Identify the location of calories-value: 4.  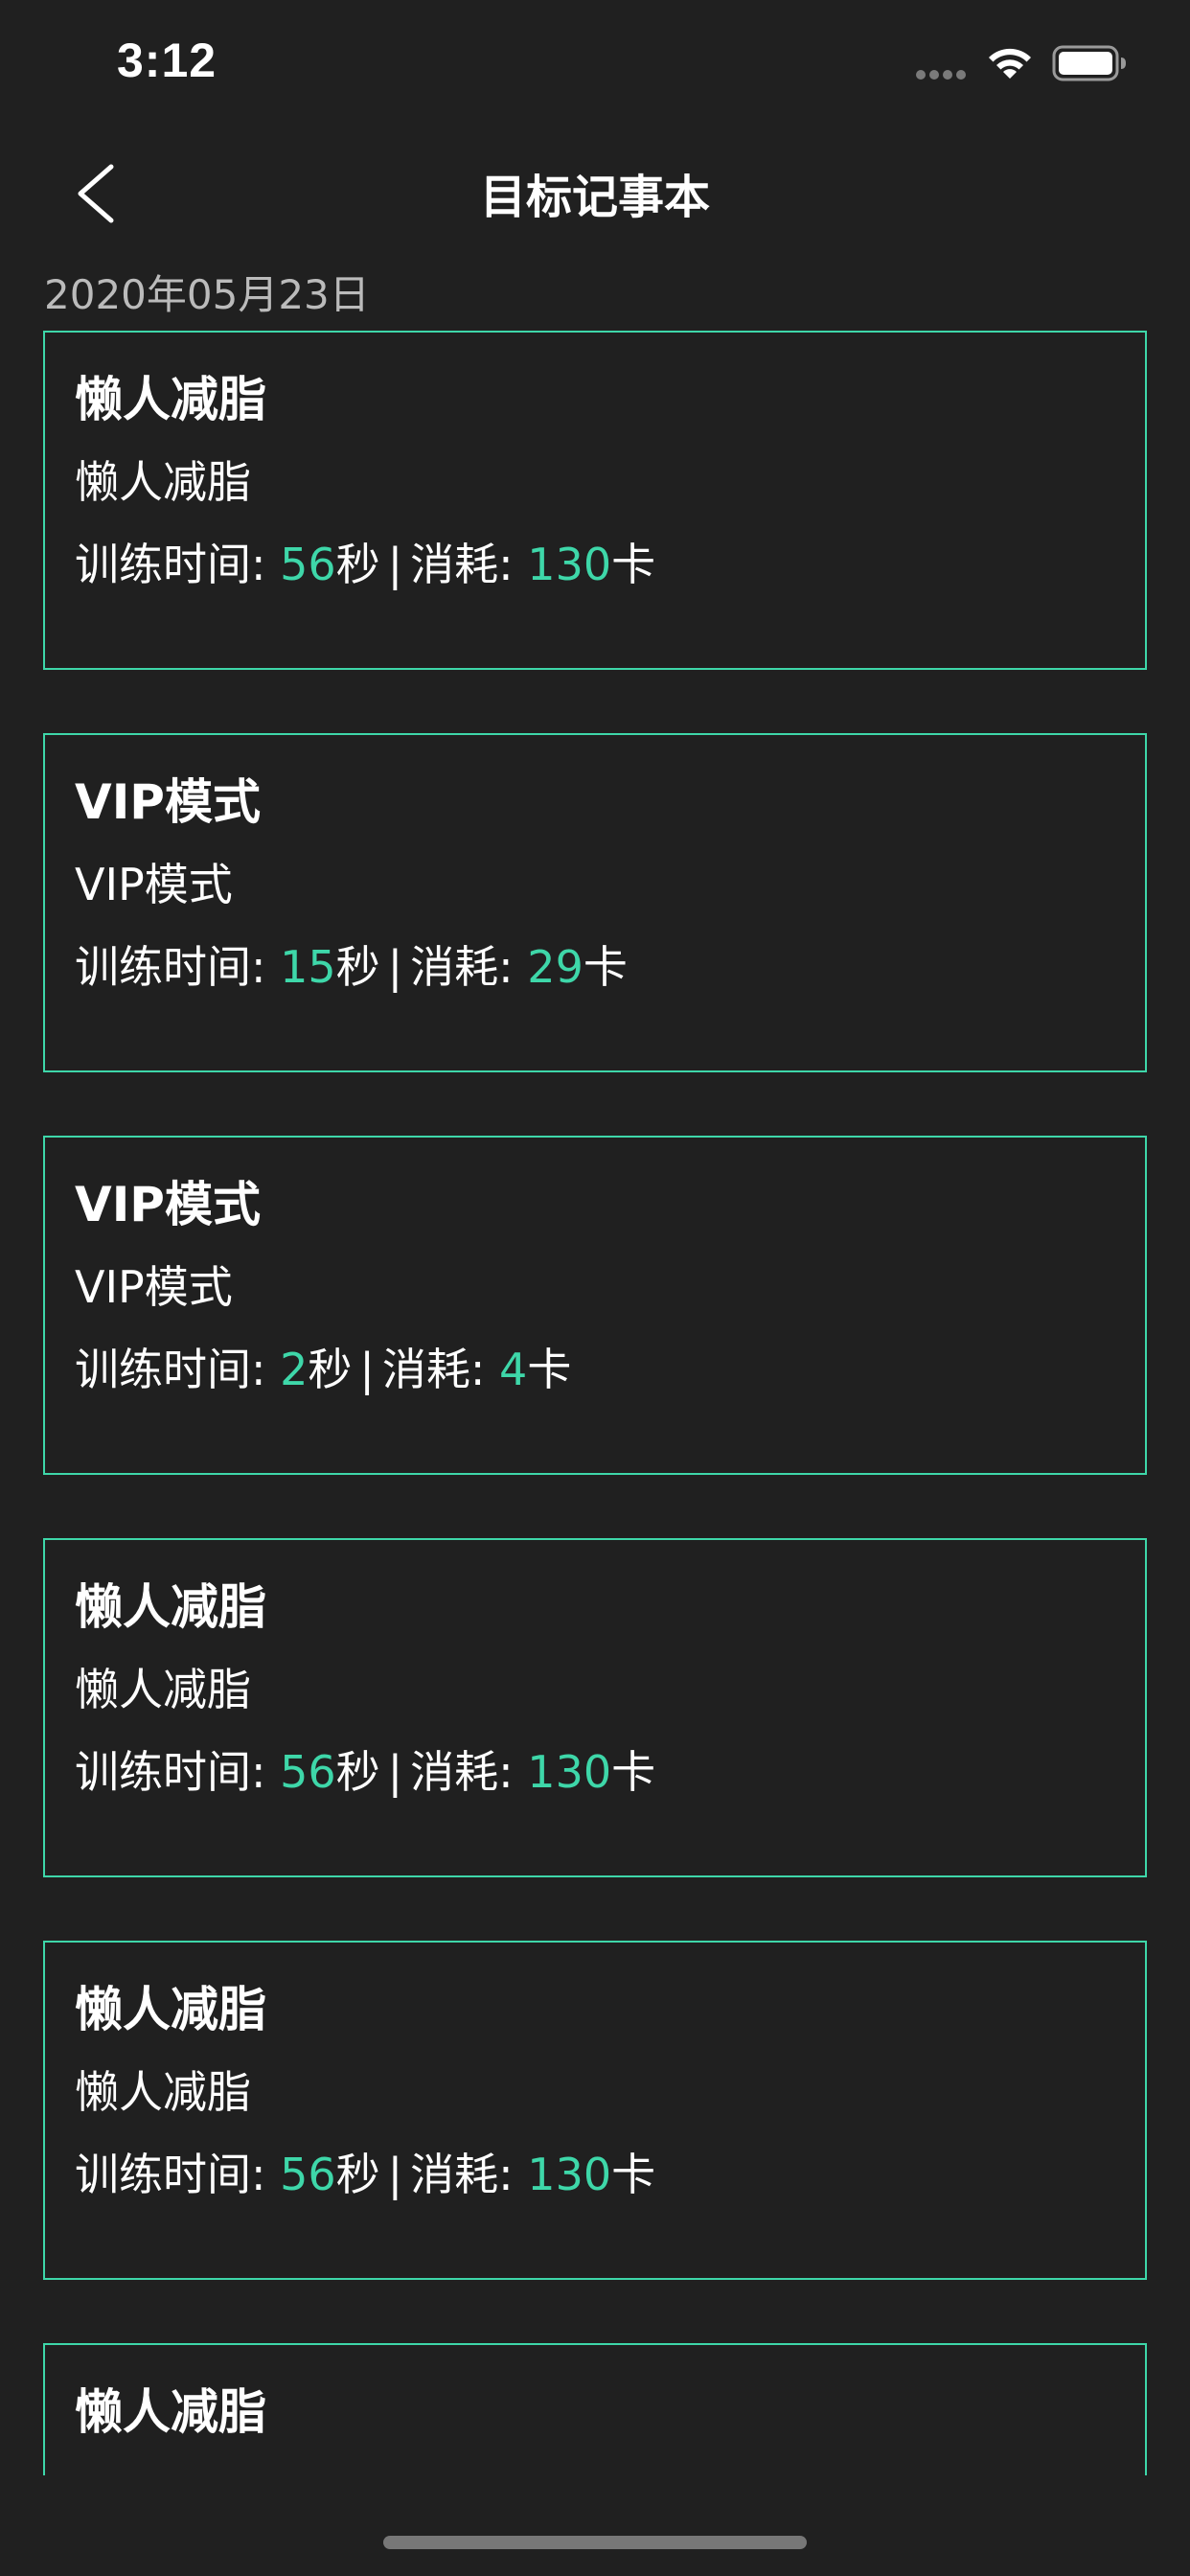
(513, 1369).